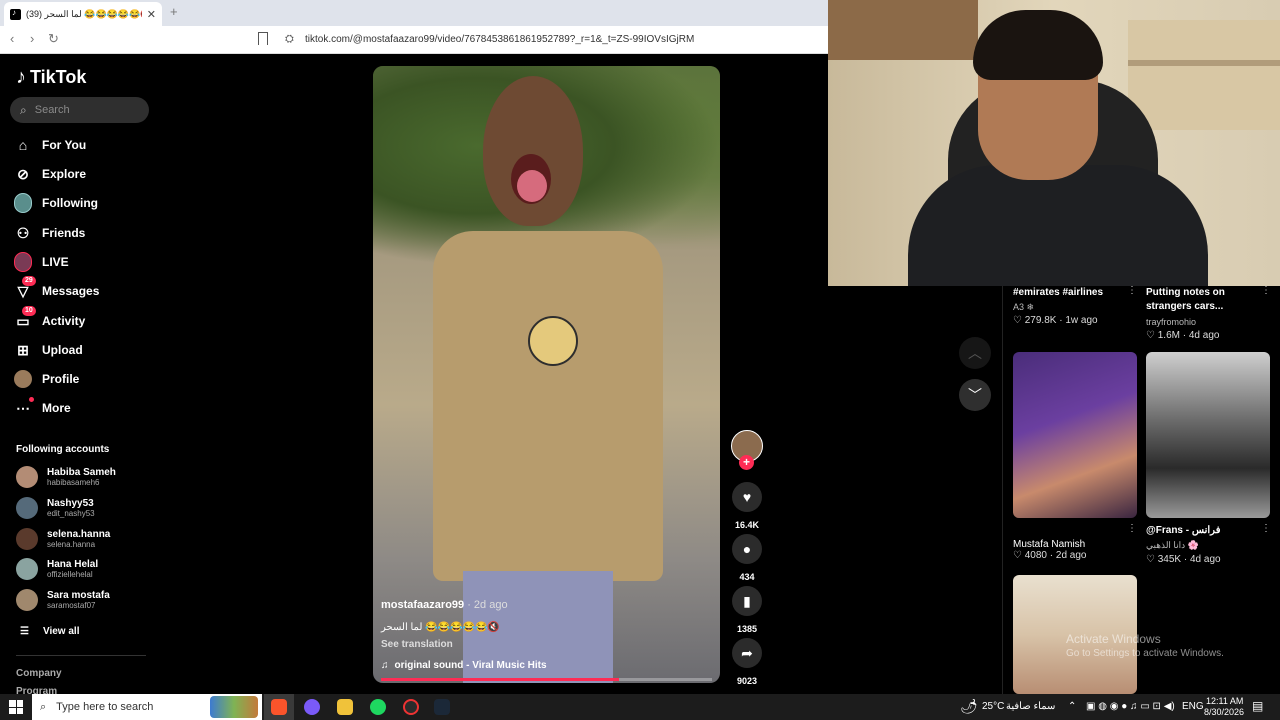  I want to click on video-caption: لما السحر 😂😂😂😂😂🔇, so click(440, 627).